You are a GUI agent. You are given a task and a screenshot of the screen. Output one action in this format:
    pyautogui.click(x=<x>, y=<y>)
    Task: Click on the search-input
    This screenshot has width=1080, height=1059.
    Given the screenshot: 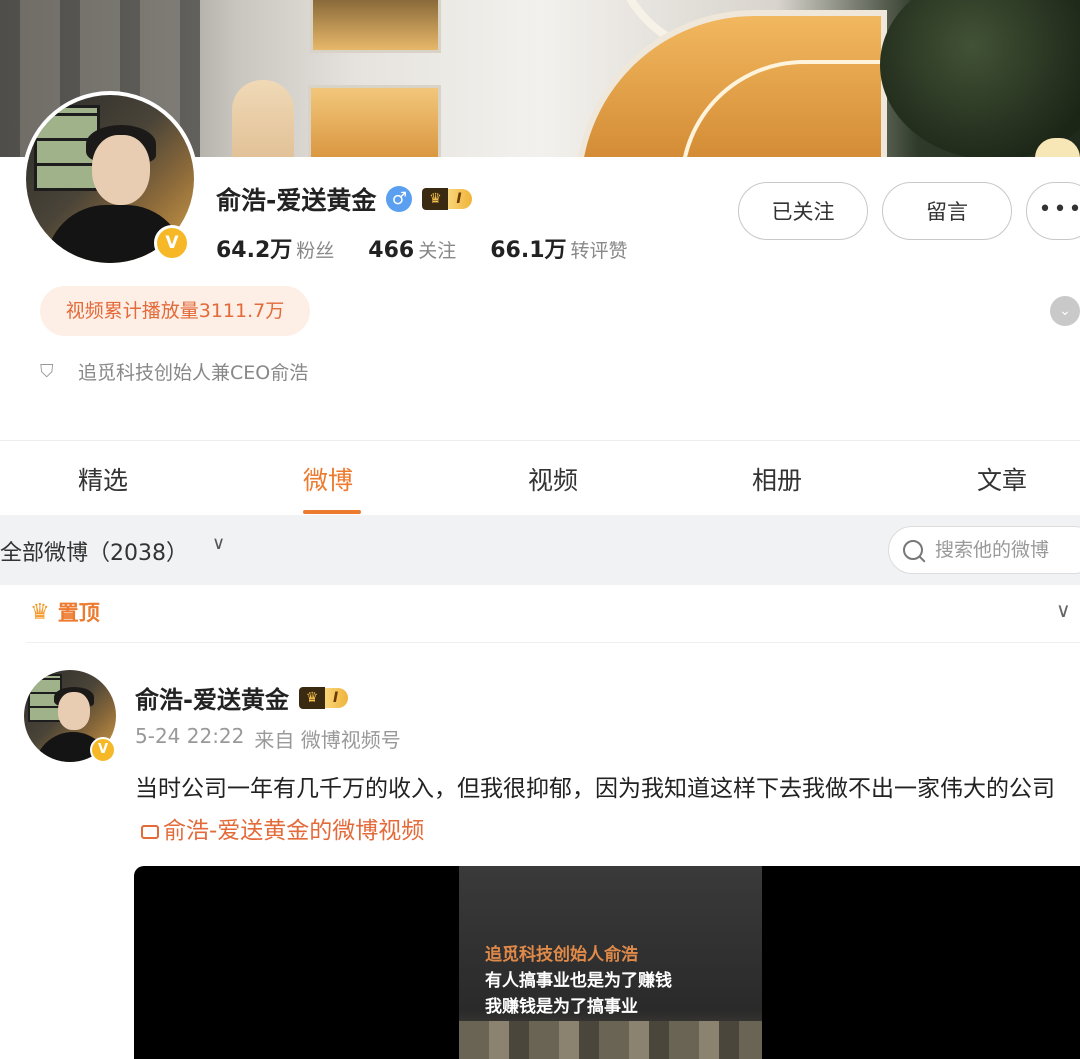 What is the action you would take?
    pyautogui.click(x=1006, y=550)
    